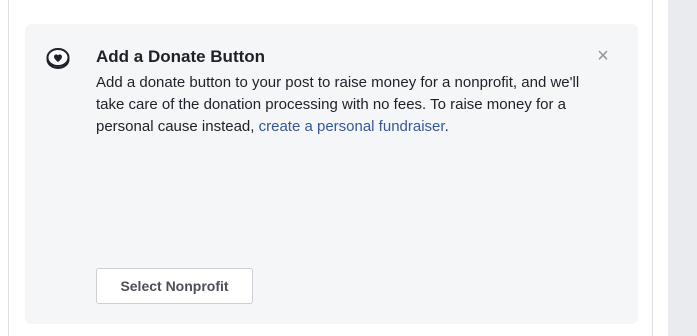 This screenshot has width=697, height=336. I want to click on right-divider, so click(652, 168).